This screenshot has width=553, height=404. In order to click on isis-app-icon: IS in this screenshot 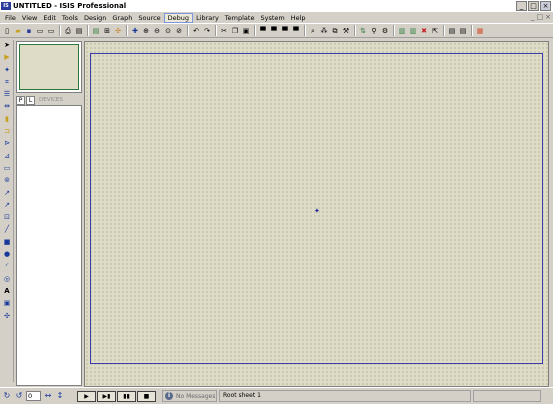, I will do `click(6, 6)`.